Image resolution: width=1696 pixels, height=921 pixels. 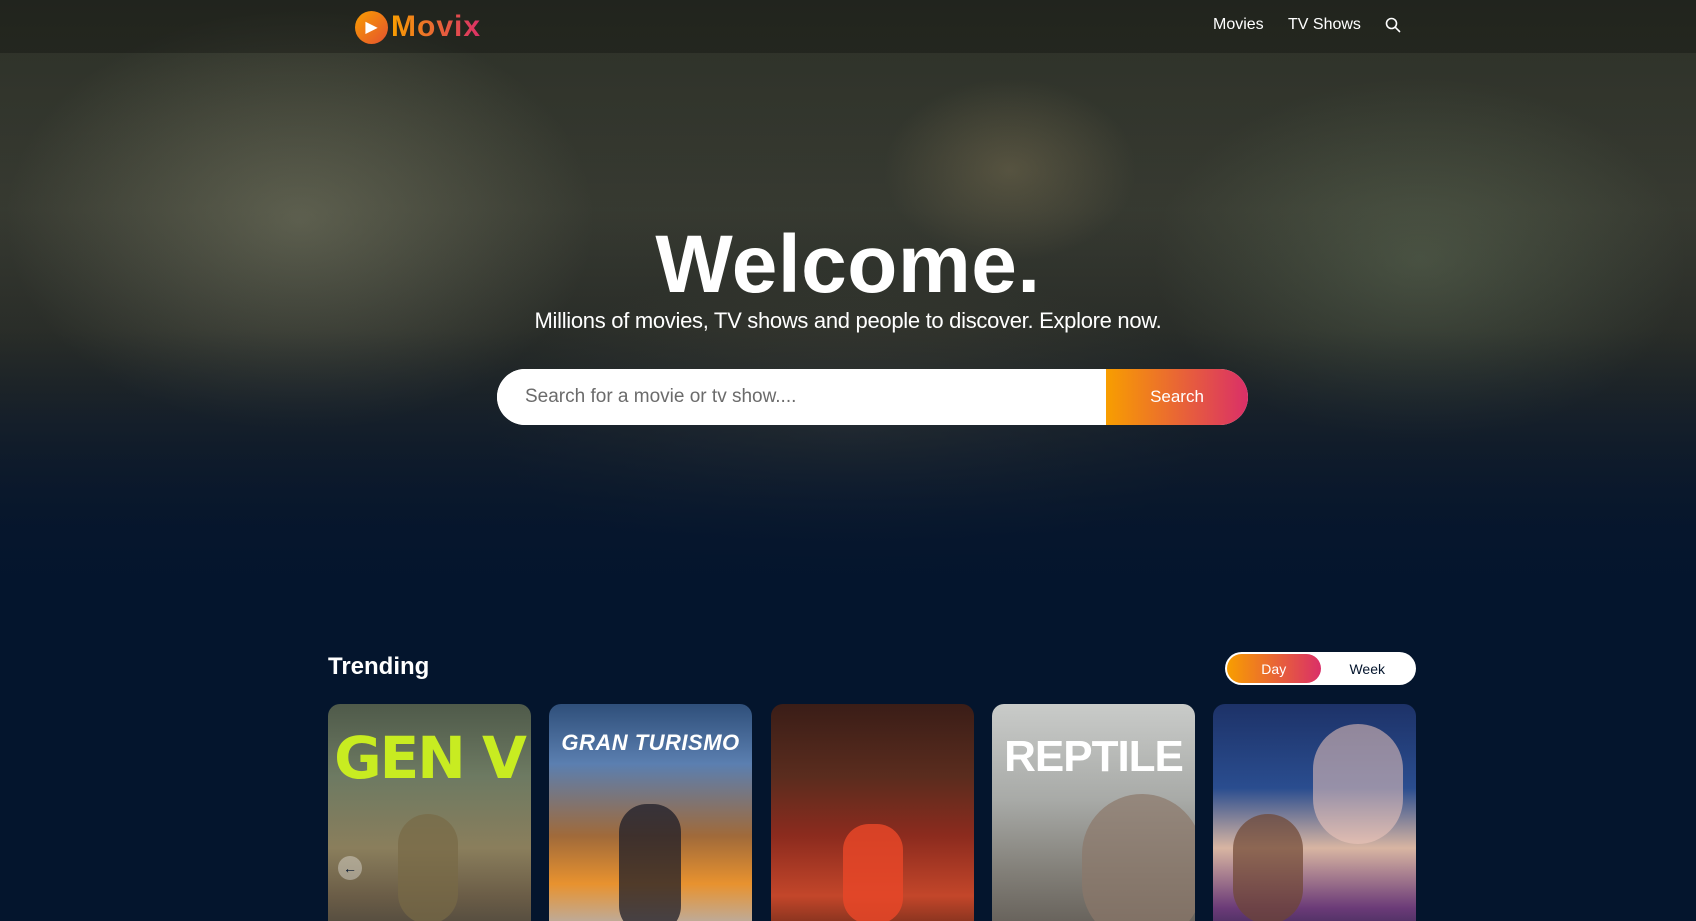 I want to click on top-header: ▶ Movix Movies TV Shows, so click(x=848, y=26).